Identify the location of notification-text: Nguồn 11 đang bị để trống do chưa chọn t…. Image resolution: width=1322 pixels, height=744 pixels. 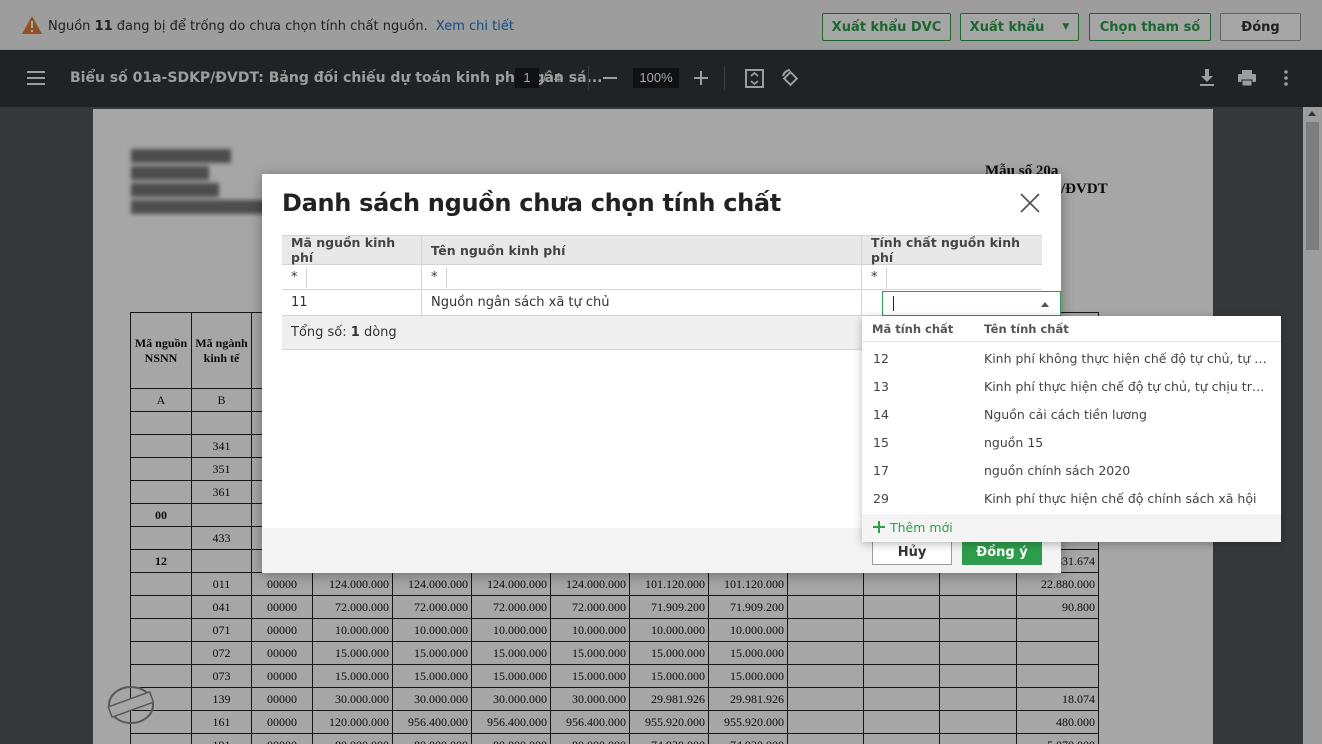
(281, 26).